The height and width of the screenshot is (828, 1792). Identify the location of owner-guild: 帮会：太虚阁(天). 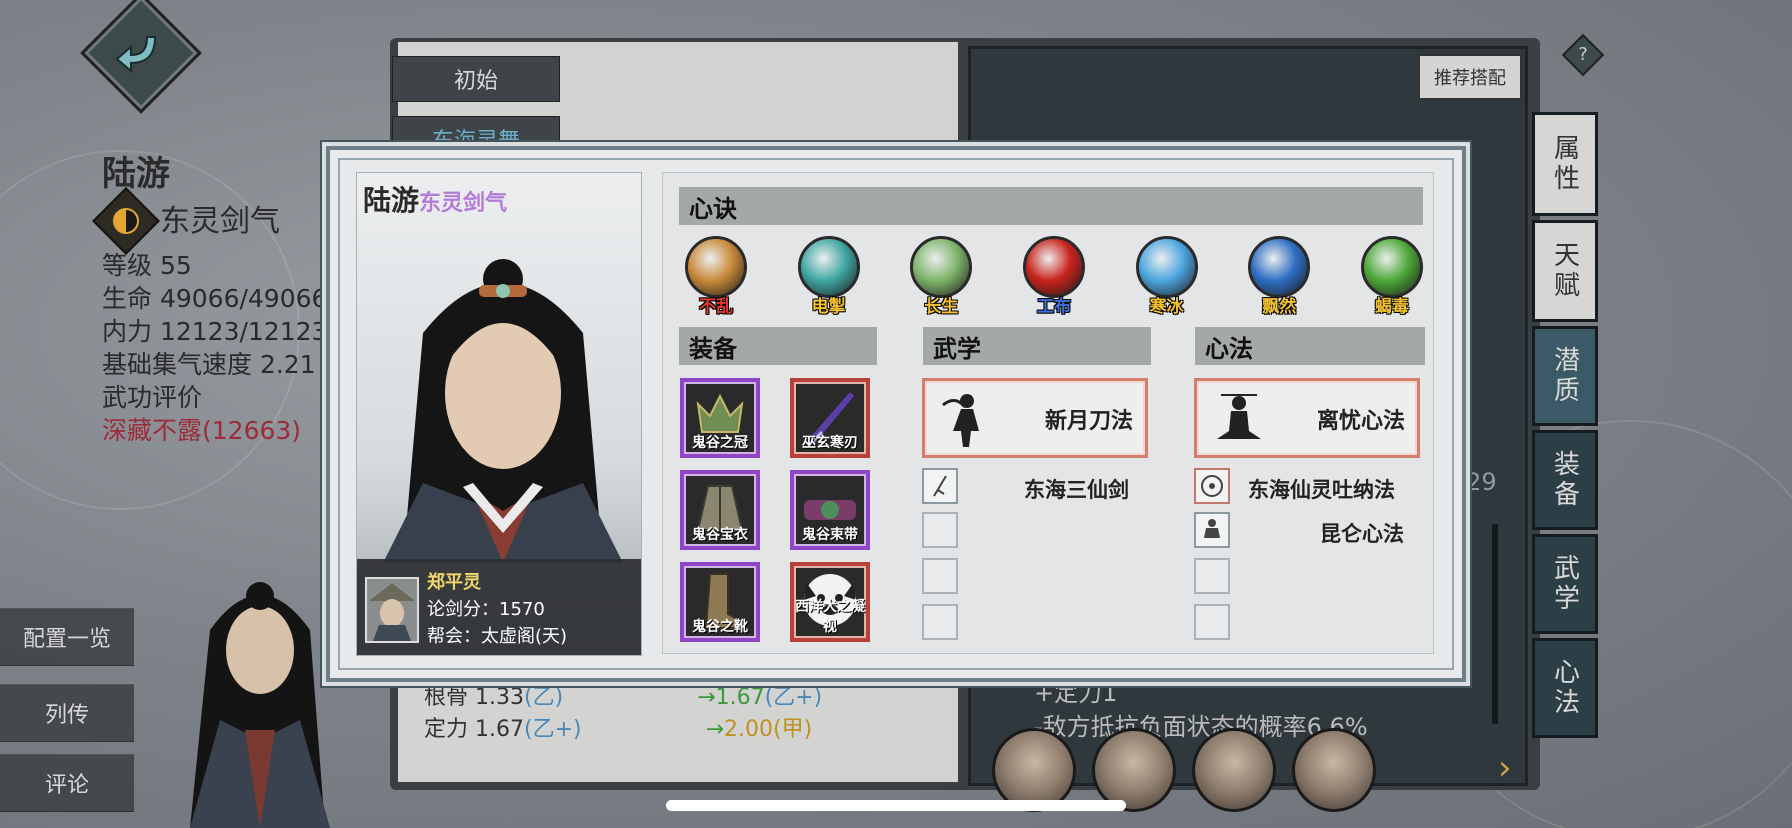
(497, 636).